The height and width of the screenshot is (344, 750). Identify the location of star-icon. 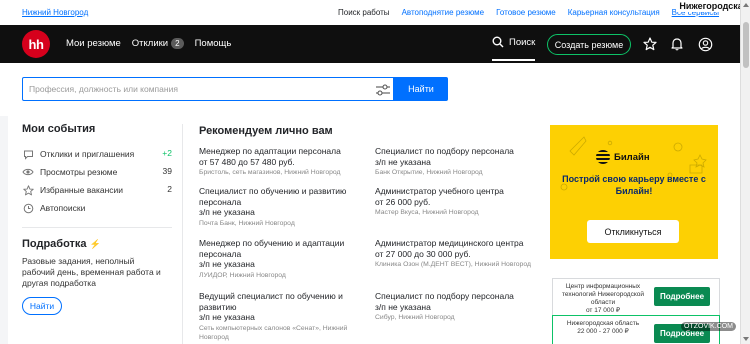
(28, 190).